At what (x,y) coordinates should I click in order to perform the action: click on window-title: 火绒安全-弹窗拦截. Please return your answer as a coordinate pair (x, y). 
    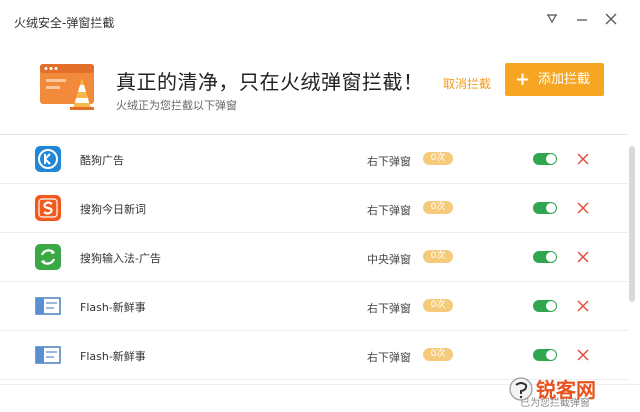
    Looking at the image, I should click on (64, 23).